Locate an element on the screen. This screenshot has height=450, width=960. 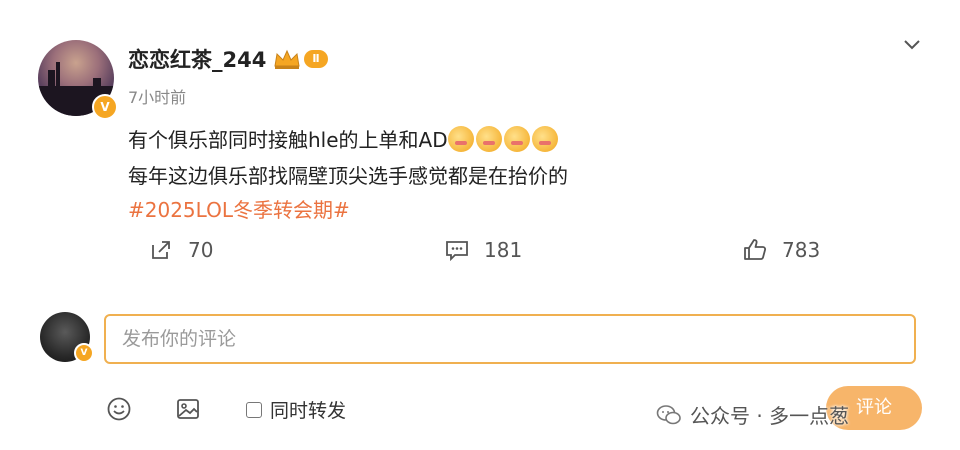
like-button: 783 is located at coordinates (781, 250).